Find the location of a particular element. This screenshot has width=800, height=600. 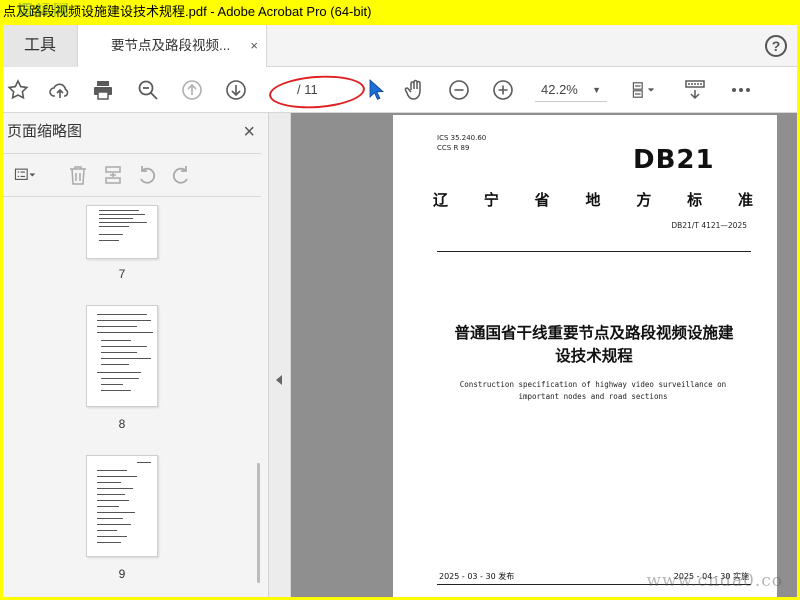

standard-type-heading: 辽 宁 省 地 方 标 准 is located at coordinates (593, 199).